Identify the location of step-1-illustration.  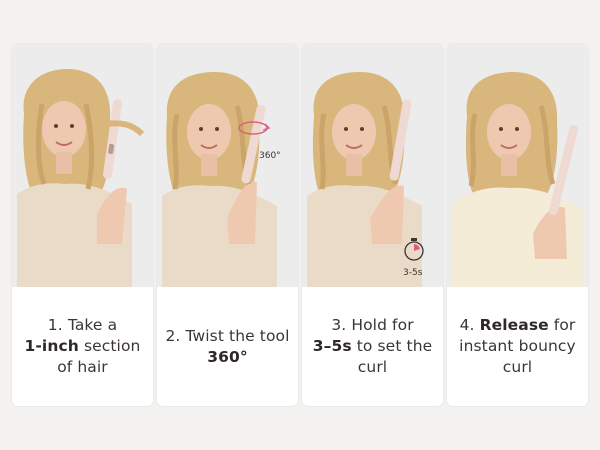
(82, 165).